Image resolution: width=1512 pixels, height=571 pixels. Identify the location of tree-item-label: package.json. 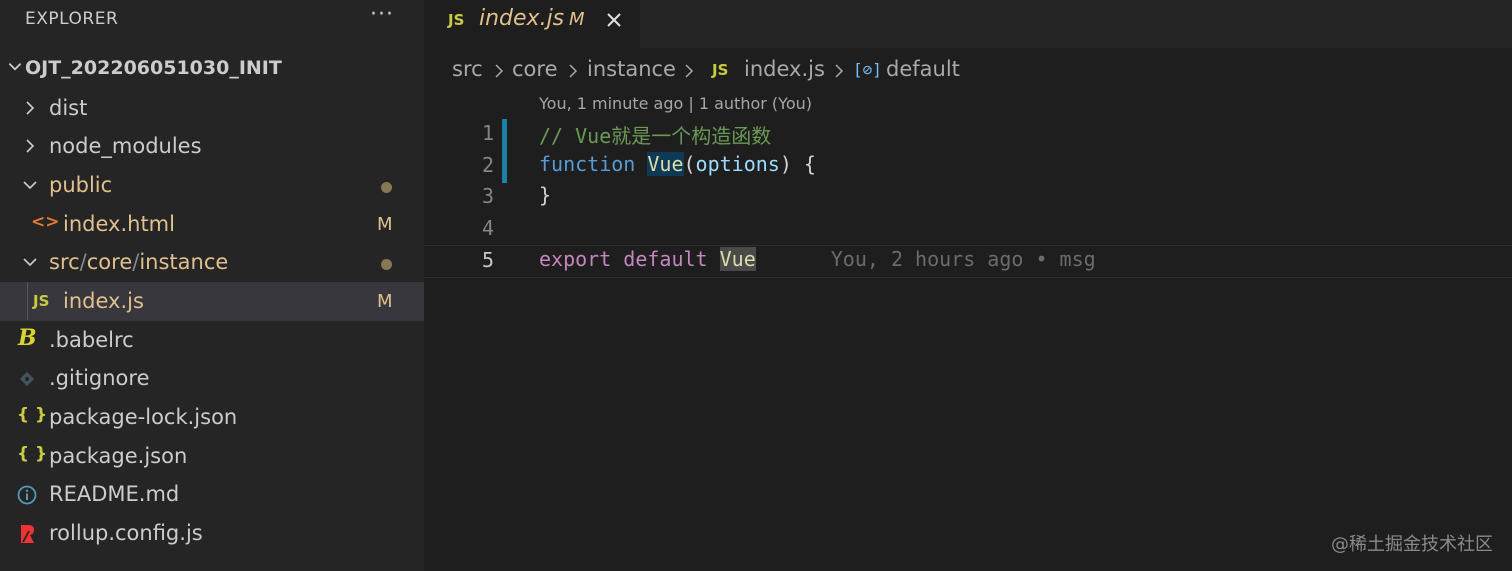
(118, 456).